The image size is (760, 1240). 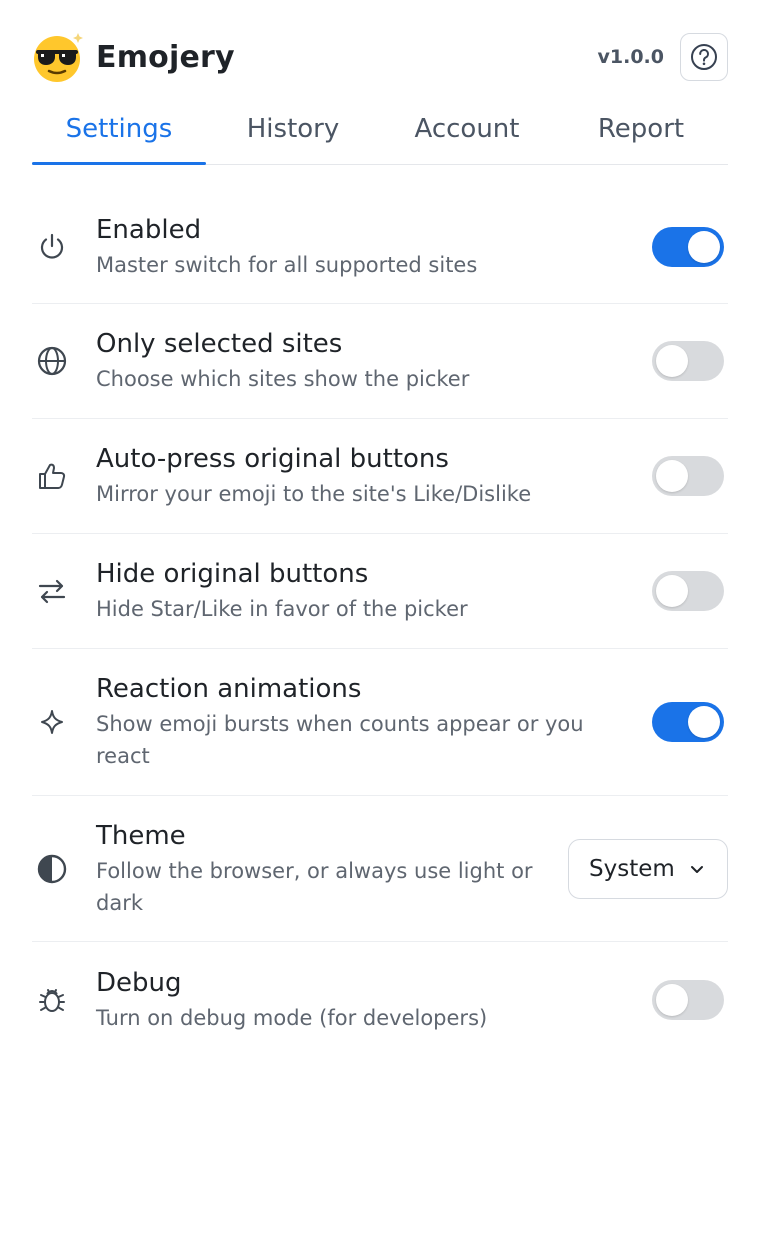 What do you see at coordinates (380, 57) in the screenshot?
I see `header: Emojery v1.0.0` at bounding box center [380, 57].